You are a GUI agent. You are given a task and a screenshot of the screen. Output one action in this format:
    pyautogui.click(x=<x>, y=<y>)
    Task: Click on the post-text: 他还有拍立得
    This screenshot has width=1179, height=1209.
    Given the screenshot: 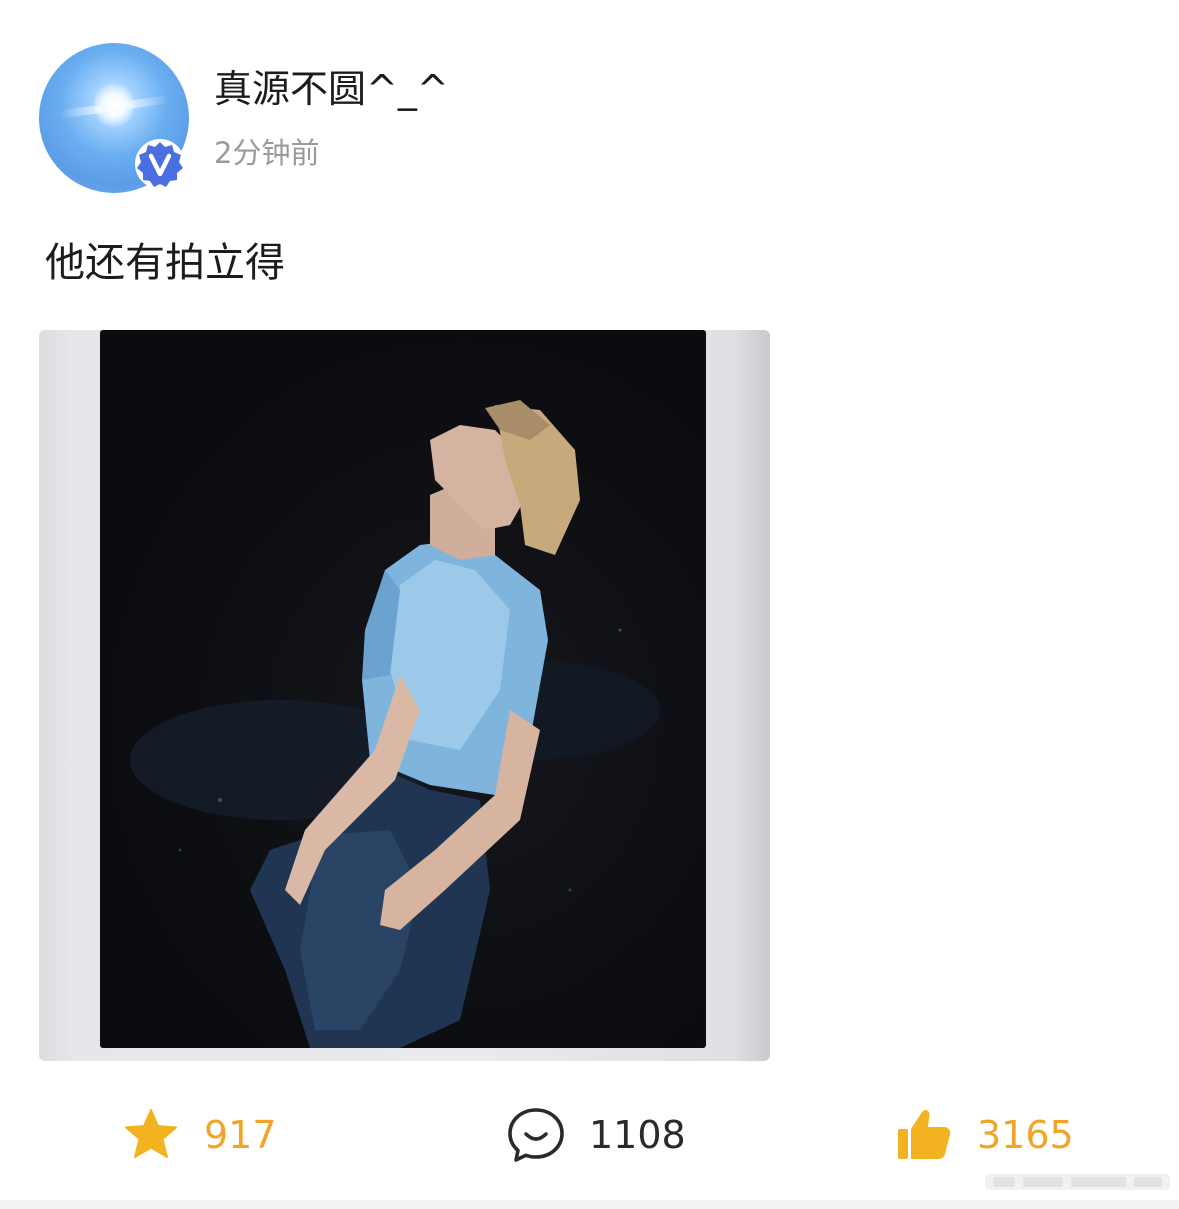 What is the action you would take?
    pyautogui.click(x=165, y=263)
    